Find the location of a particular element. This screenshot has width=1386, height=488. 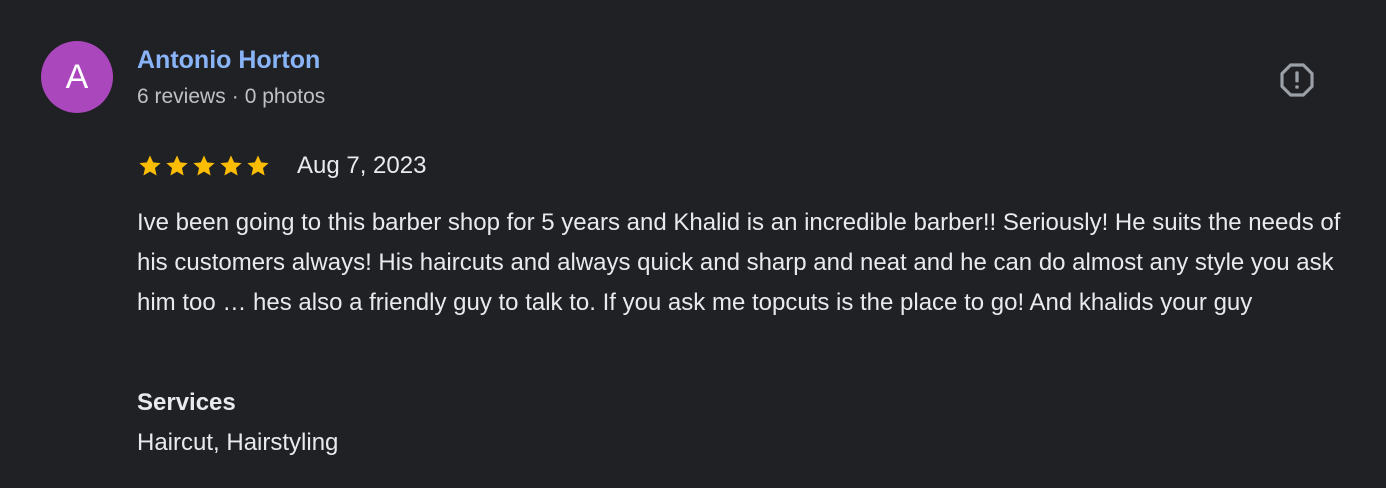

services-list: Haircut, Hairstyling is located at coordinates (238, 442).